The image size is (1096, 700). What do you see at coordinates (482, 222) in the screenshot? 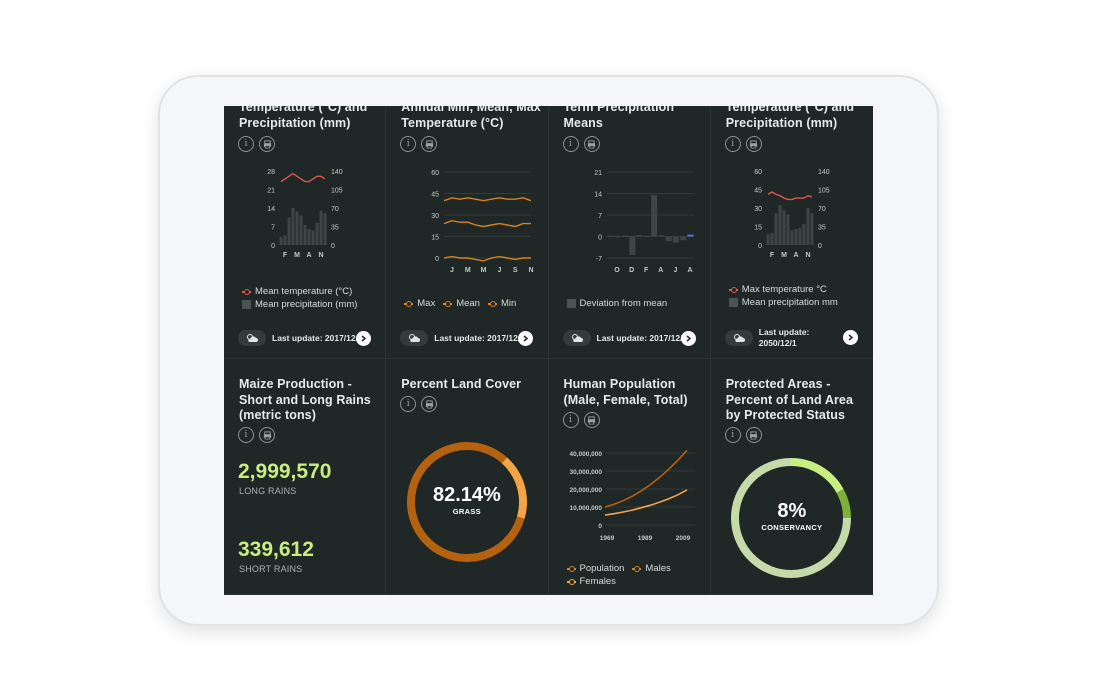
I see `annual-temp-chart: 60 45 30 15 0 J M M J S N` at bounding box center [482, 222].